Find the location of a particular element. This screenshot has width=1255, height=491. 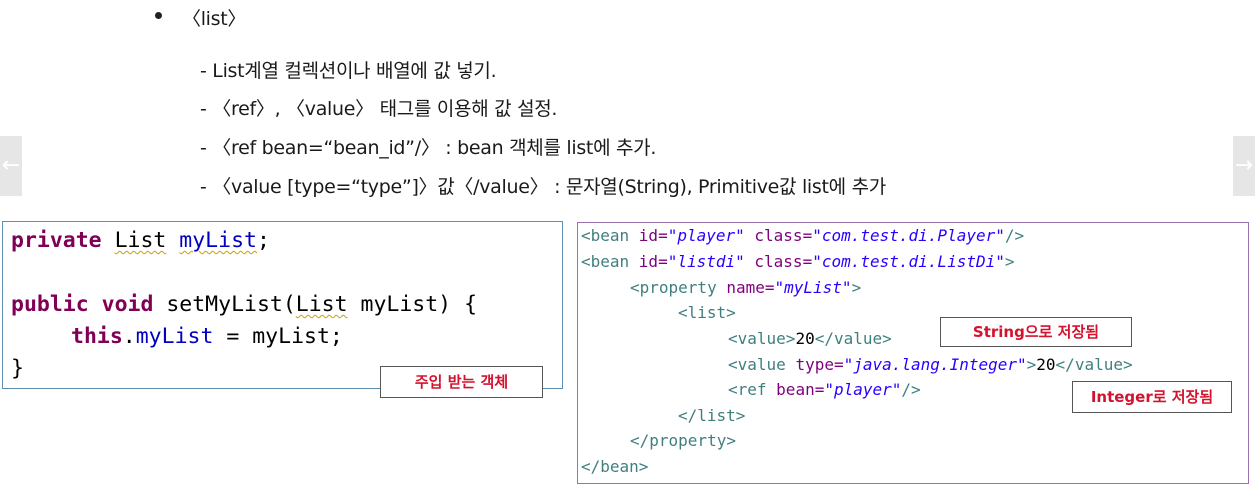

java-line-field: private List myList; is located at coordinates (140, 240).